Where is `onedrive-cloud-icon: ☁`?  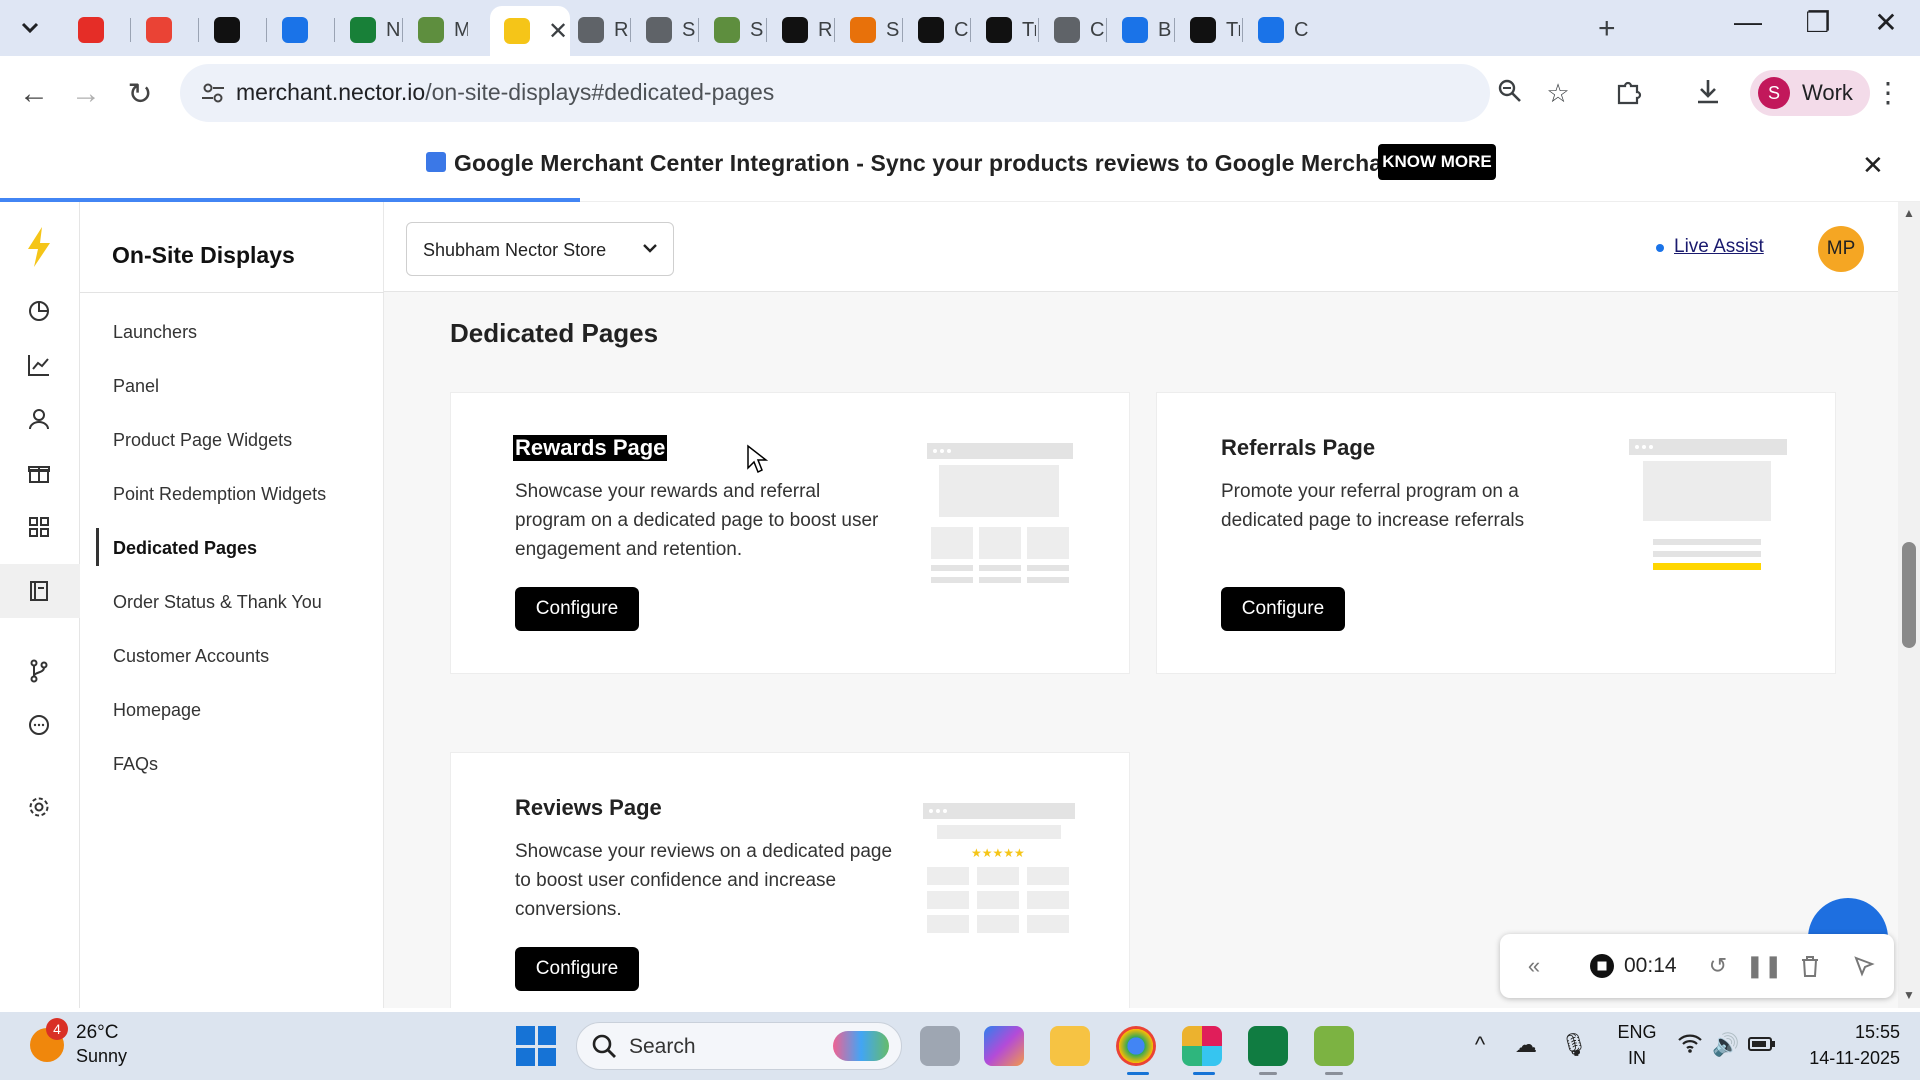 onedrive-cloud-icon: ☁ is located at coordinates (1526, 1046).